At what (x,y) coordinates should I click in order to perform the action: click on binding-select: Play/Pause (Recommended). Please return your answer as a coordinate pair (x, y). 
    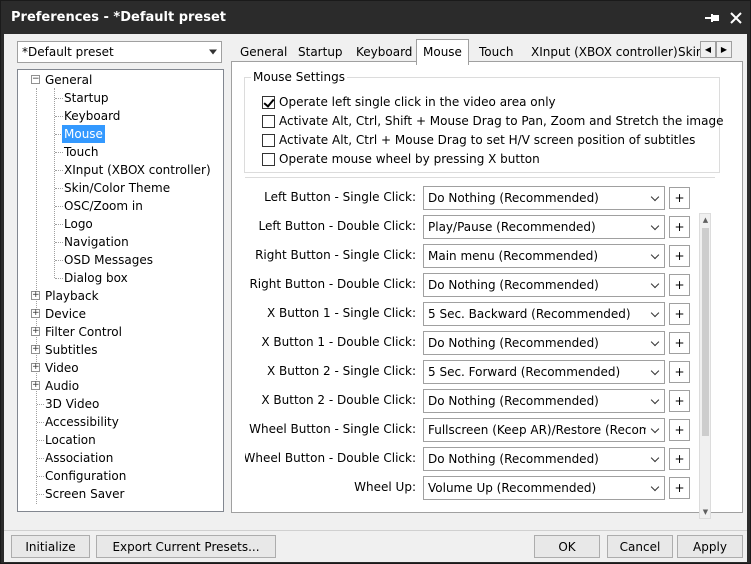
    Looking at the image, I should click on (544, 227).